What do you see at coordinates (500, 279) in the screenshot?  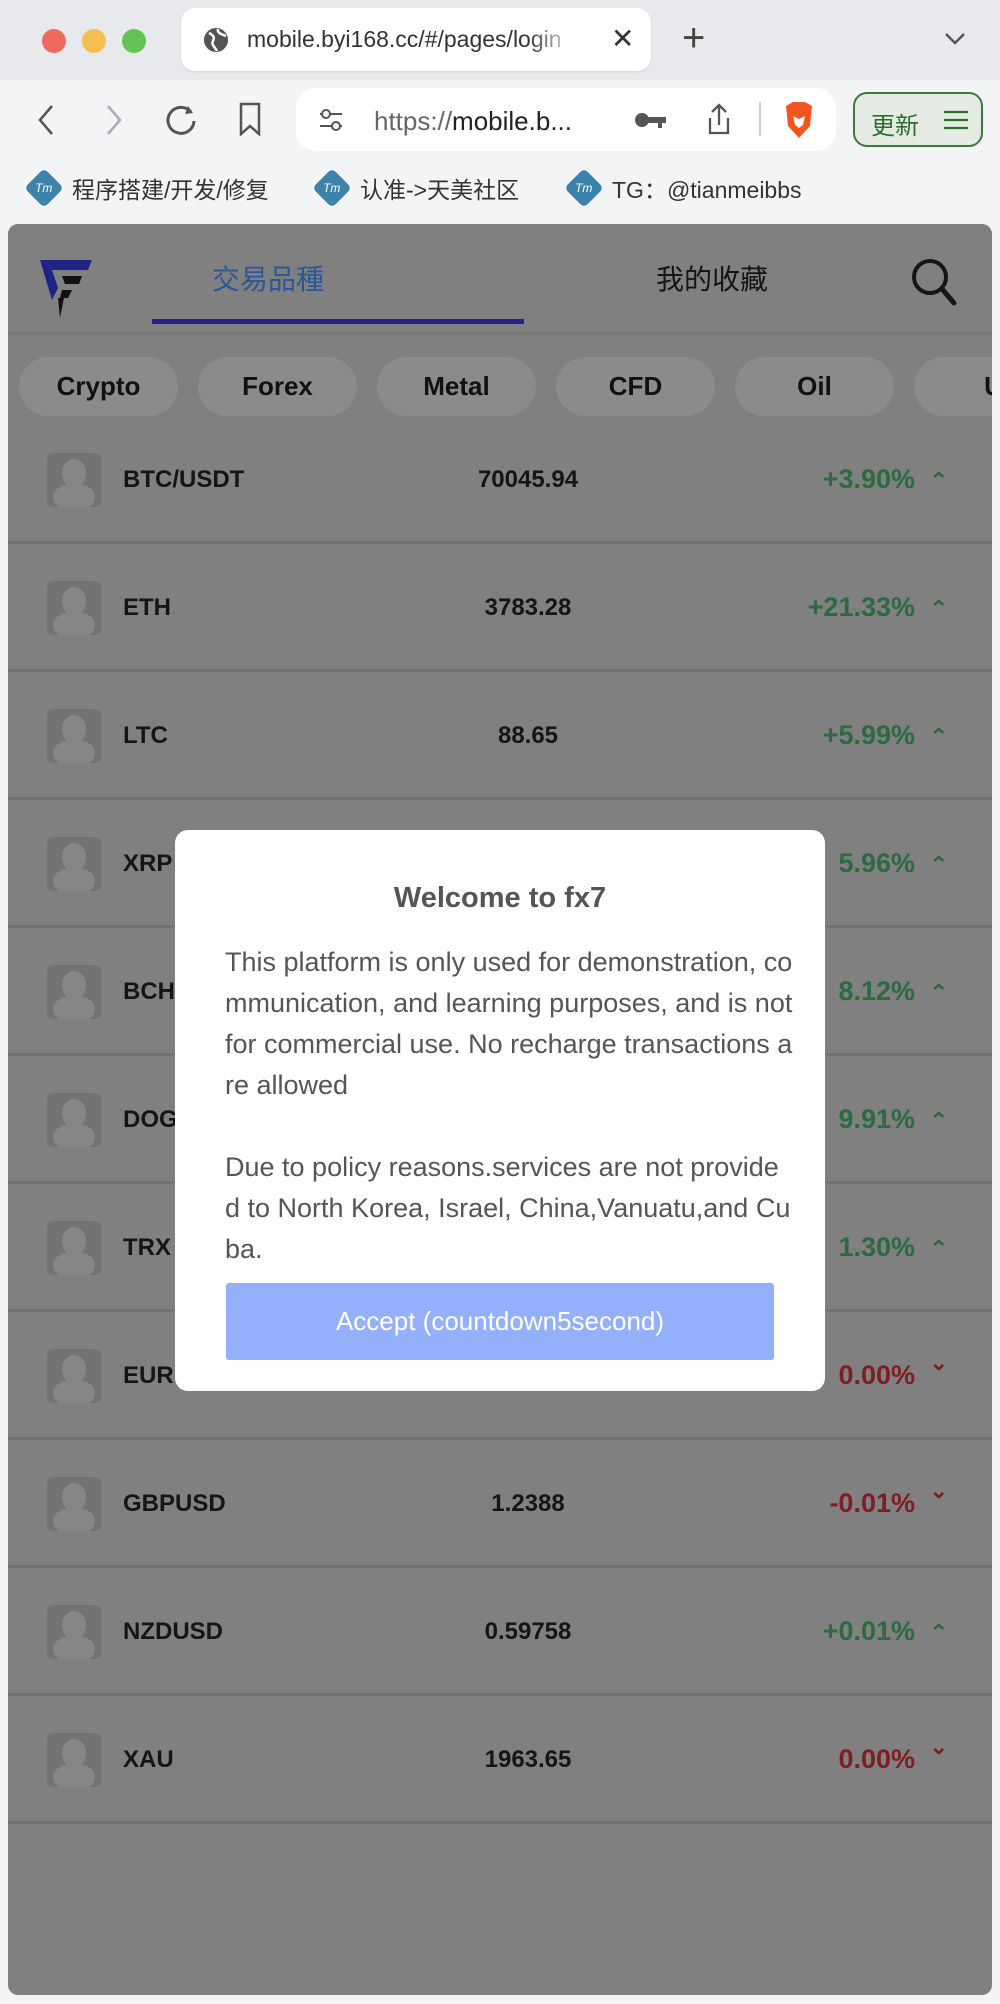 I see `app-header: 交易品種 我的收藏` at bounding box center [500, 279].